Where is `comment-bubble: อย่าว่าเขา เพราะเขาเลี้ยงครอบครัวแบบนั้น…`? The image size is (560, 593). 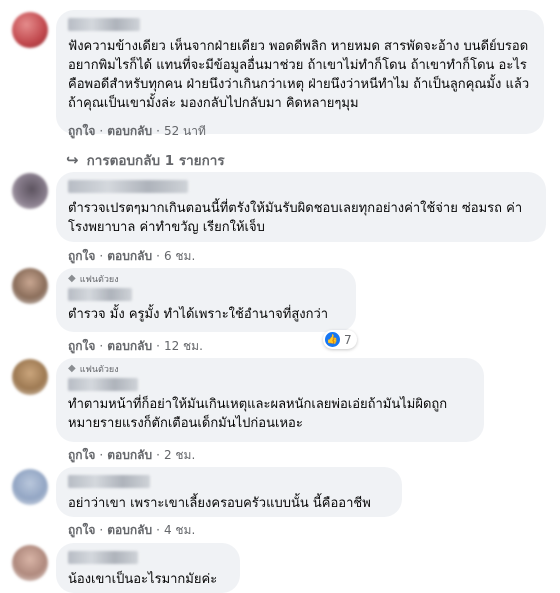 comment-bubble: อย่าว่าเขา เพราะเขาเลี้ยงครอบครัวแบบนั้น… is located at coordinates (229, 492).